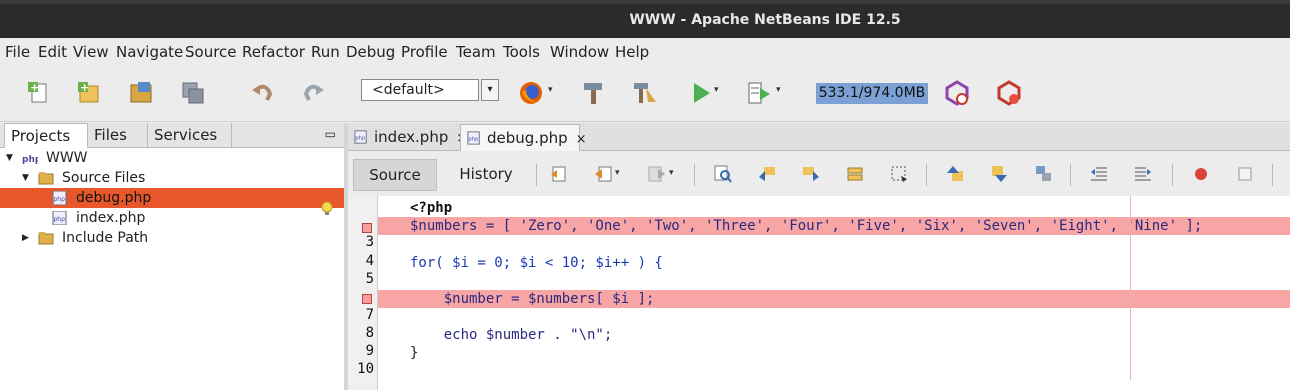  I want to click on find-previous-icon, so click(767, 174).